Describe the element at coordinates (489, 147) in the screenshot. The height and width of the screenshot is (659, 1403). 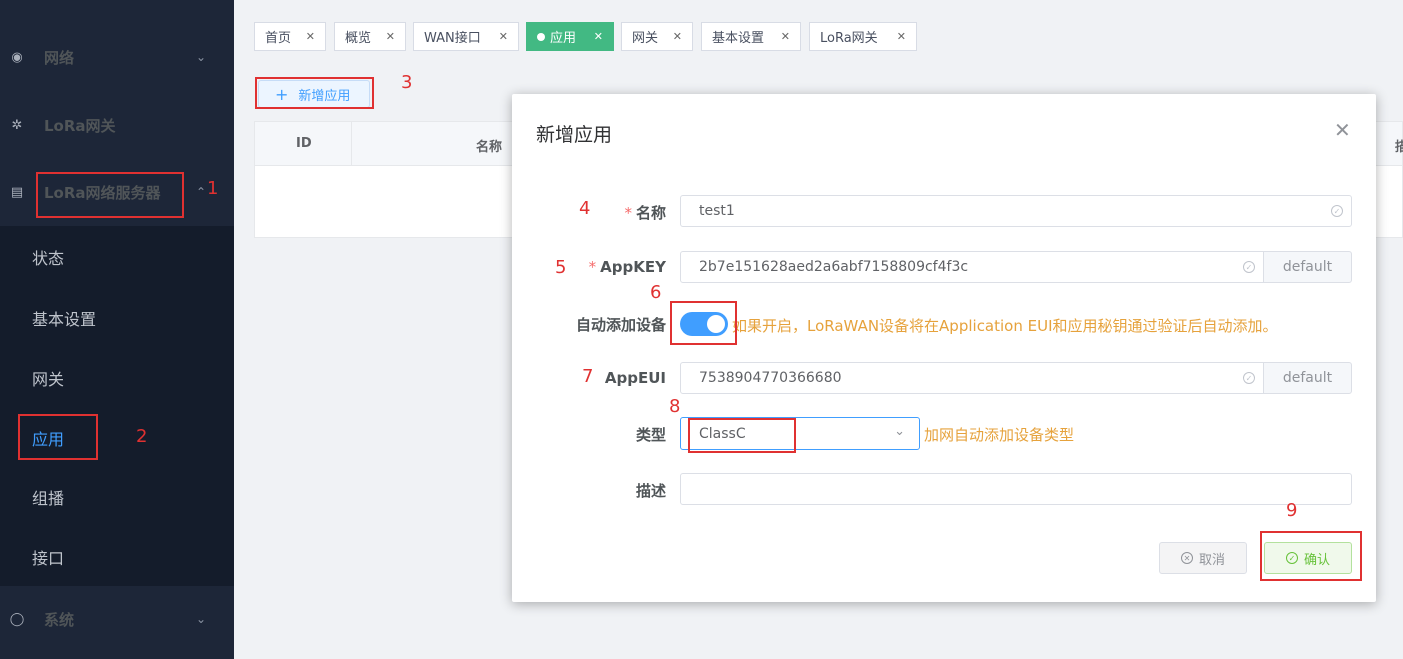
I see `column-header-name: 名称` at that location.